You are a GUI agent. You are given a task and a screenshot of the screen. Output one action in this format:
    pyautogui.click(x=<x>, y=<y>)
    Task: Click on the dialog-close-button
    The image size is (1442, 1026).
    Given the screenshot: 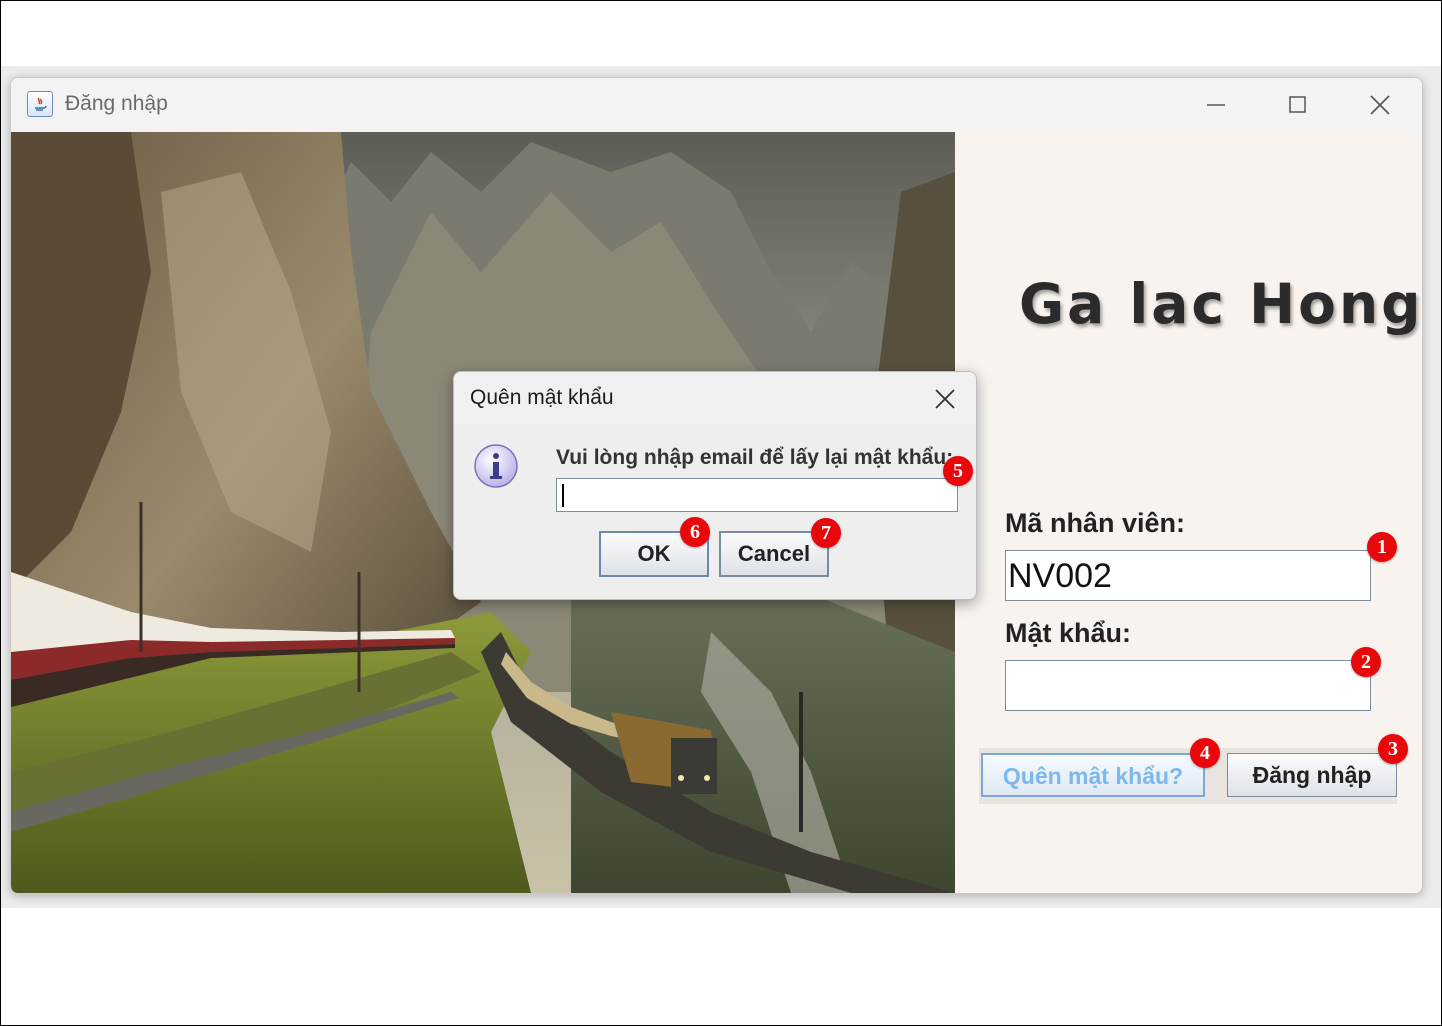 What is the action you would take?
    pyautogui.click(x=945, y=399)
    